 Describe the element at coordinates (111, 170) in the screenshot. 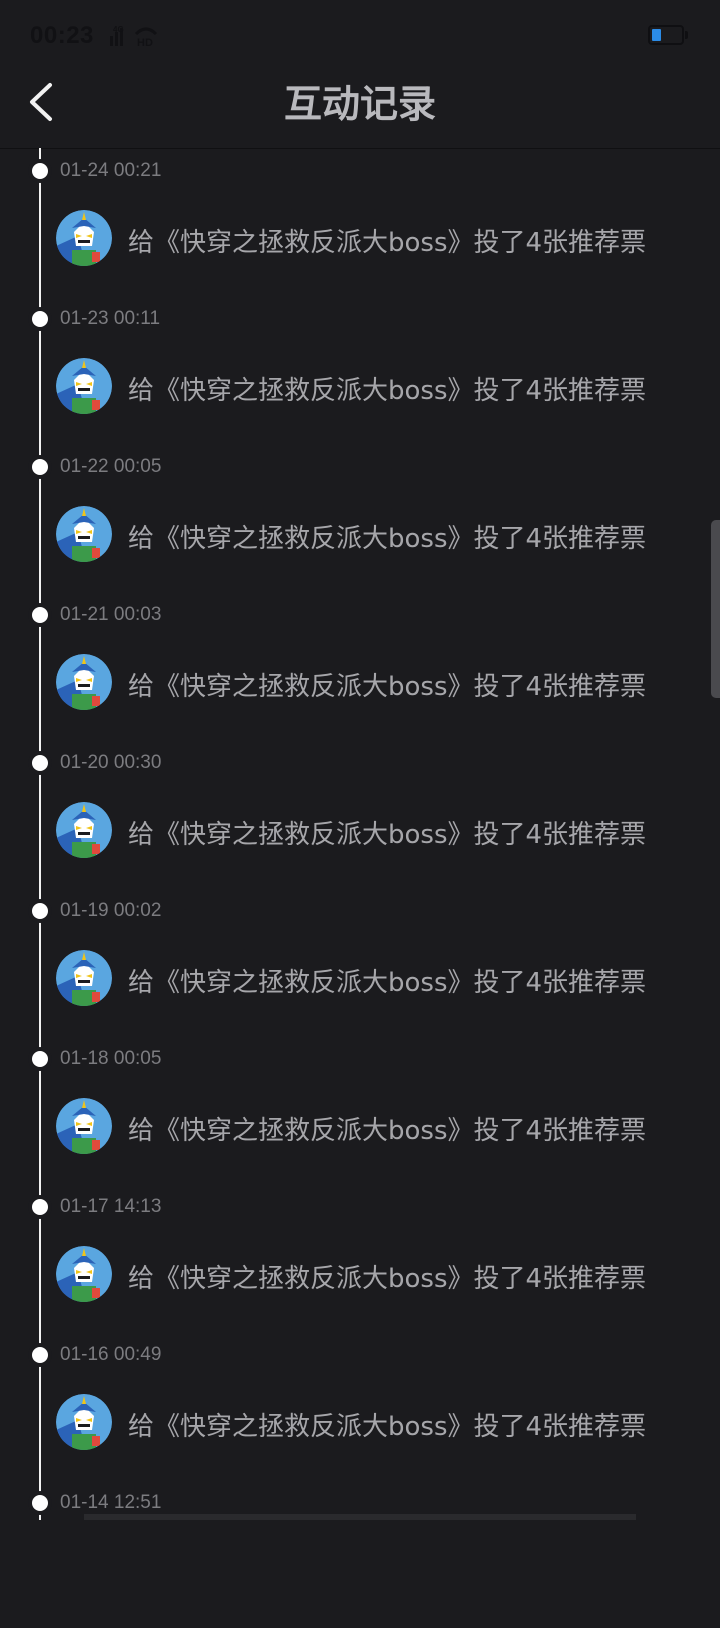

I see `record-time: 01-24 00:21` at that location.